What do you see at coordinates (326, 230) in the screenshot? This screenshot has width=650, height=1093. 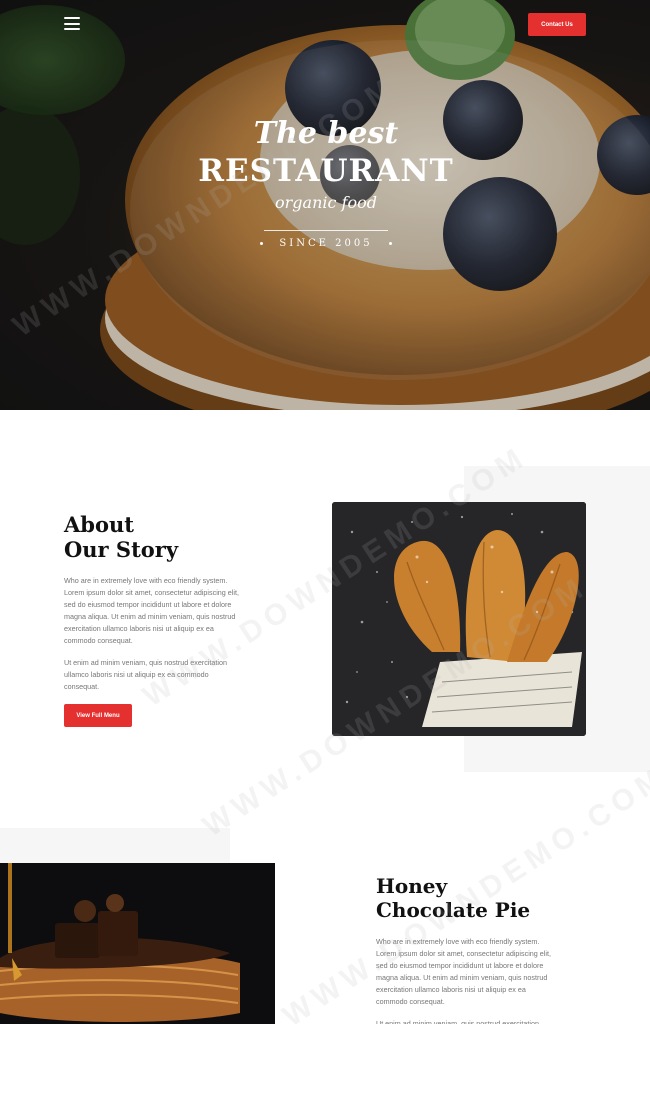 I see `logo-divider` at bounding box center [326, 230].